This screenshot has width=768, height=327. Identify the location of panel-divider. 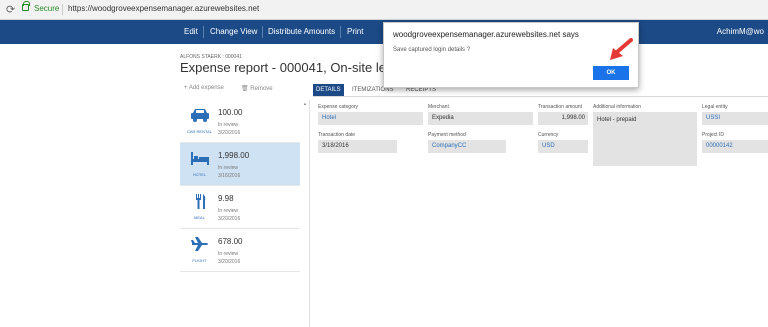
(309, 213).